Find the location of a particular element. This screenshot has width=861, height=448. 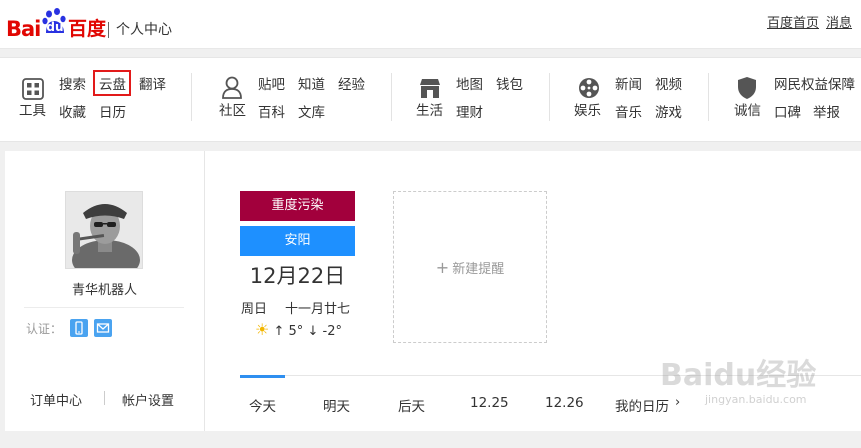

logo-separator is located at coordinates (108, 30).